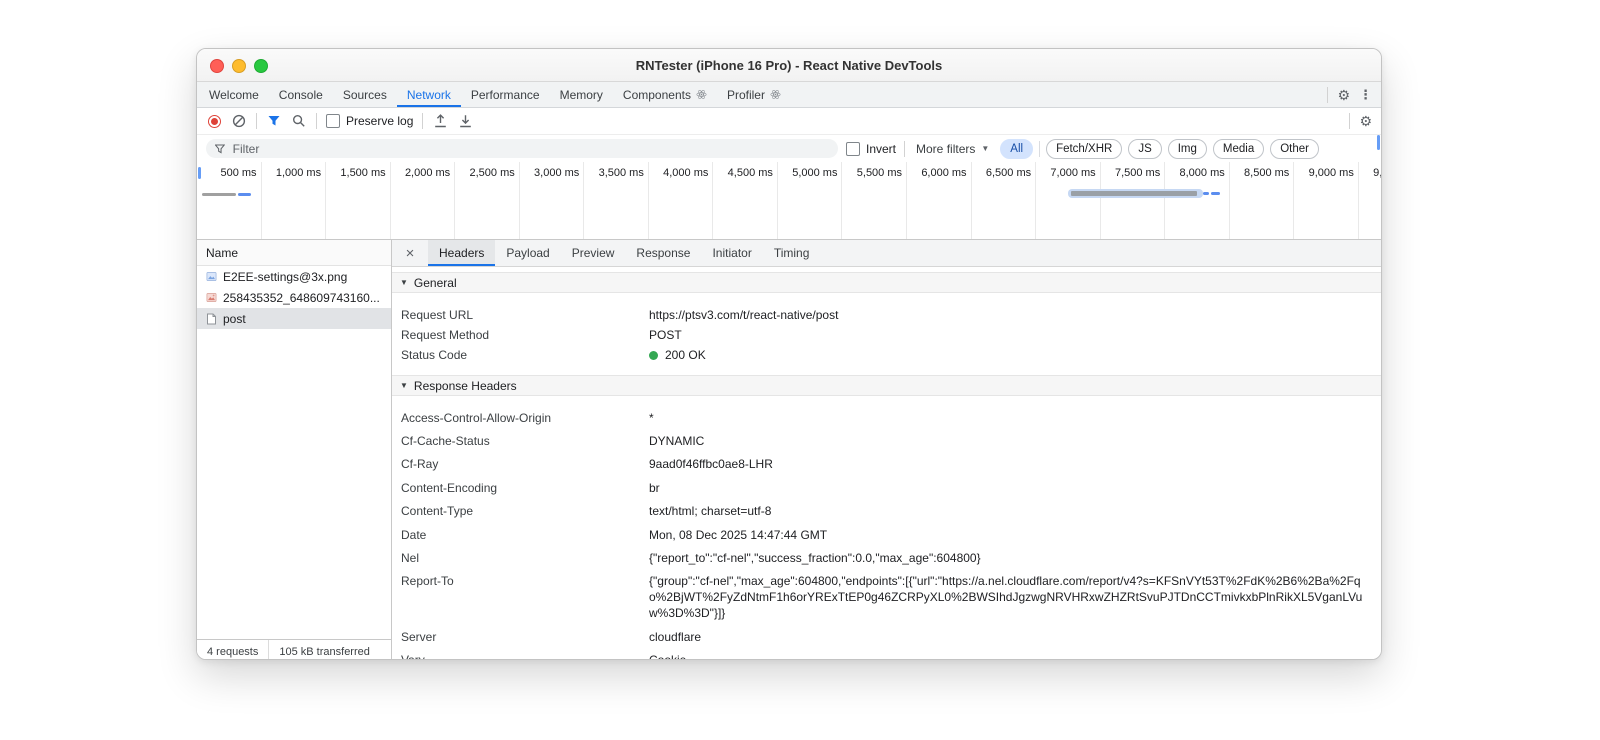  Describe the element at coordinates (333, 121) in the screenshot. I see `preserve-log-checkbox` at that location.